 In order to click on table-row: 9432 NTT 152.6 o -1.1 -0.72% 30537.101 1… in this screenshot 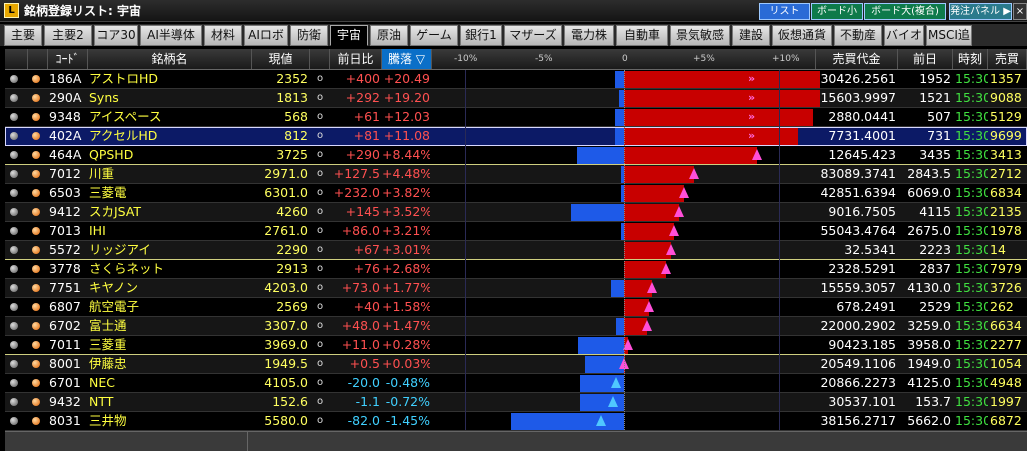, I will do `click(516, 402)`.